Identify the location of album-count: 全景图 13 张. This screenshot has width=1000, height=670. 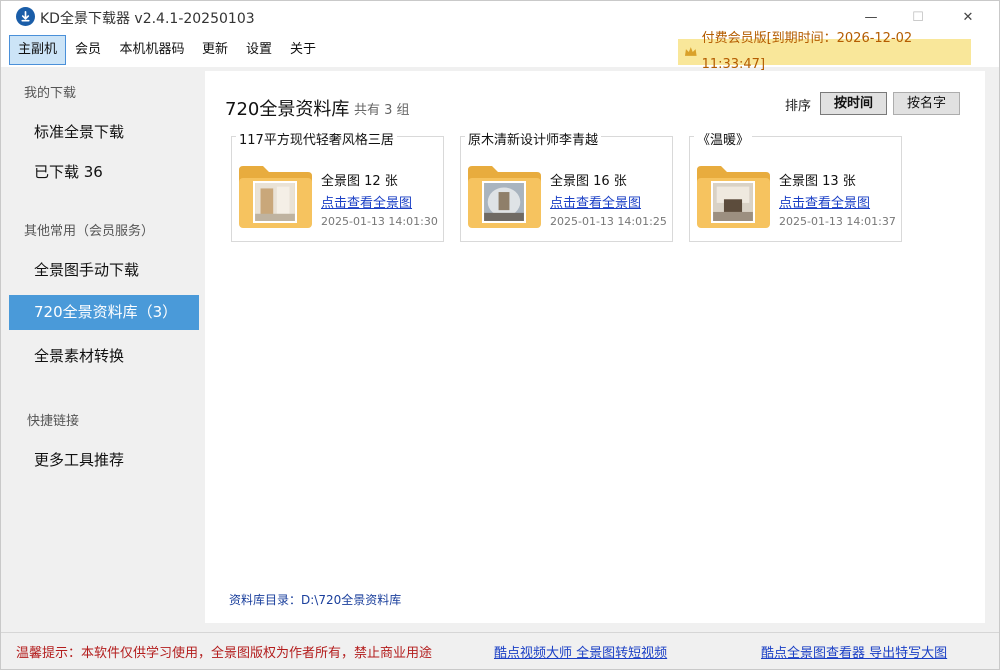
(817, 181).